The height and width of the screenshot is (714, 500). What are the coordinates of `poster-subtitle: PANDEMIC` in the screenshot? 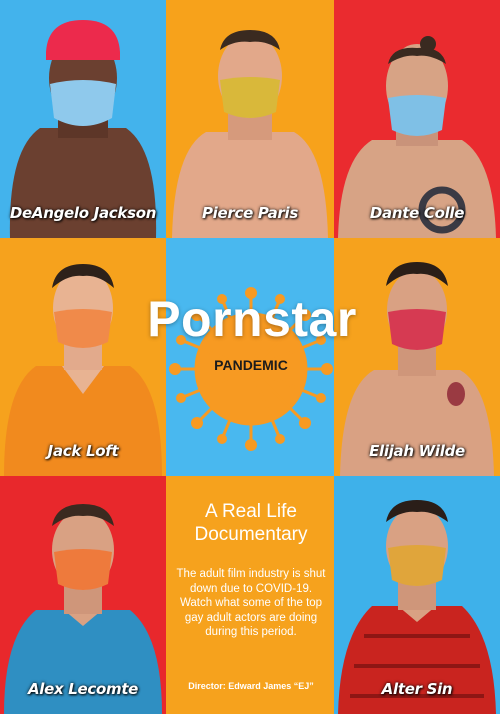 It's located at (251, 365).